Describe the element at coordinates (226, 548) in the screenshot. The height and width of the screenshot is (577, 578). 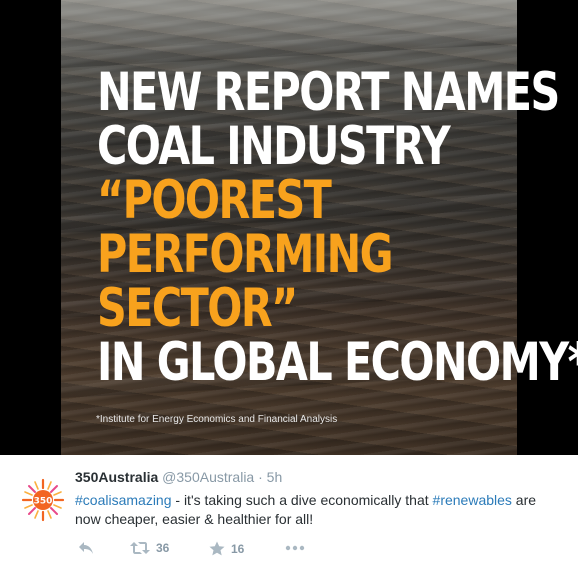
I see `favorite-button: 16` at that location.